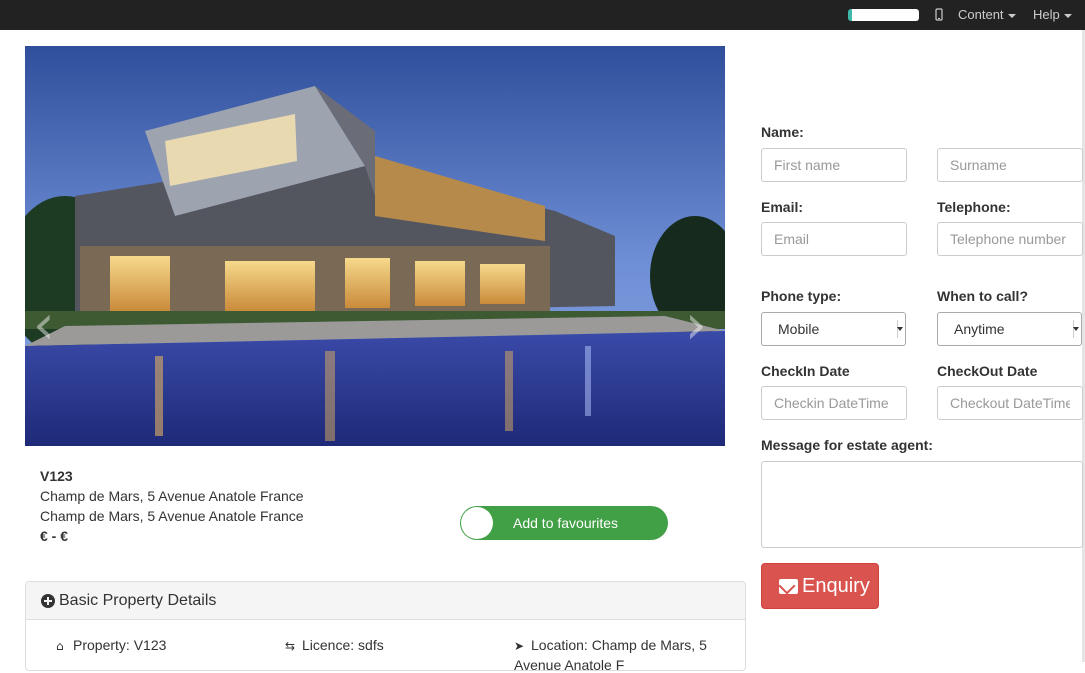  Describe the element at coordinates (44, 324) in the screenshot. I see `carousel-prev-icon: ‹` at that location.